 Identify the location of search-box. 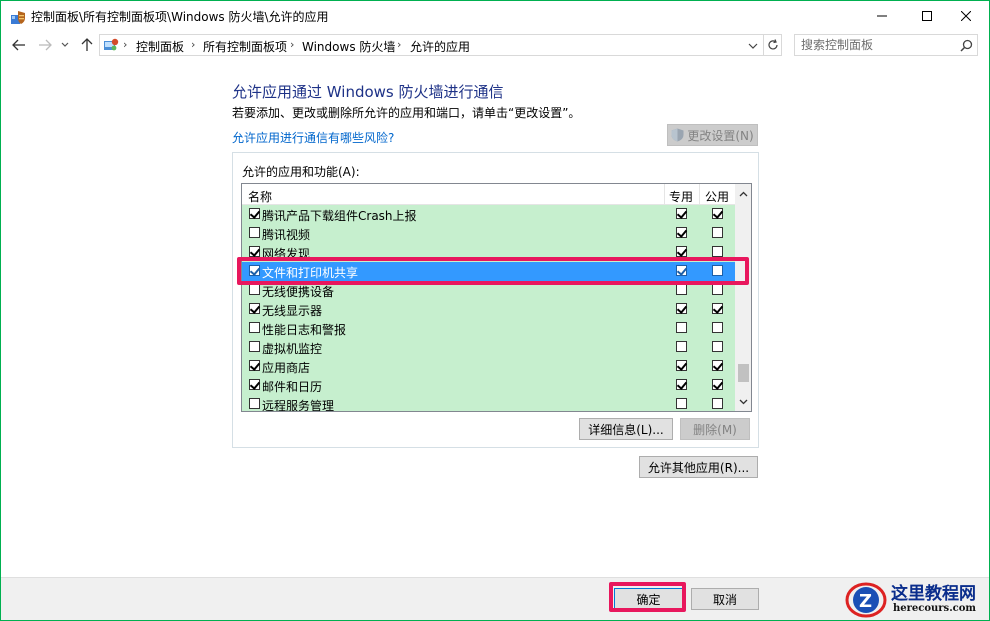
(886, 45).